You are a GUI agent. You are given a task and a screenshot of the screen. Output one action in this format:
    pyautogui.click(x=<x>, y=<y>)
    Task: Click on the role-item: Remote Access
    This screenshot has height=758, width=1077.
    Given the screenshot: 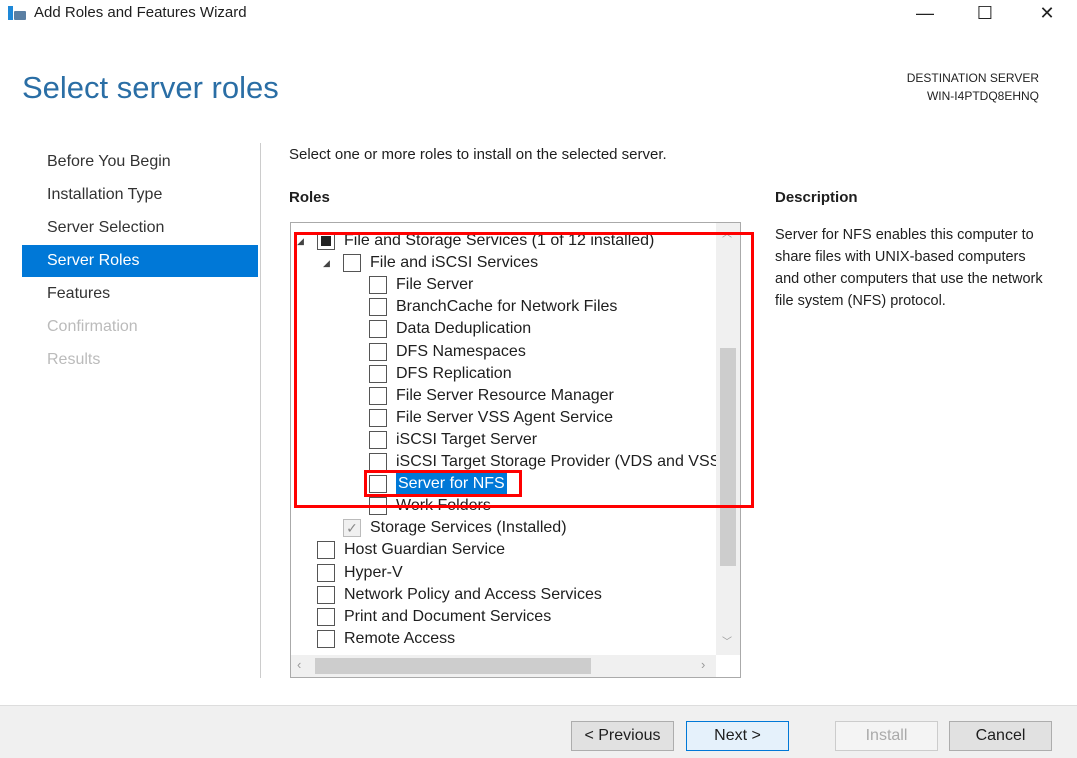 What is the action you would take?
    pyautogui.click(x=376, y=639)
    